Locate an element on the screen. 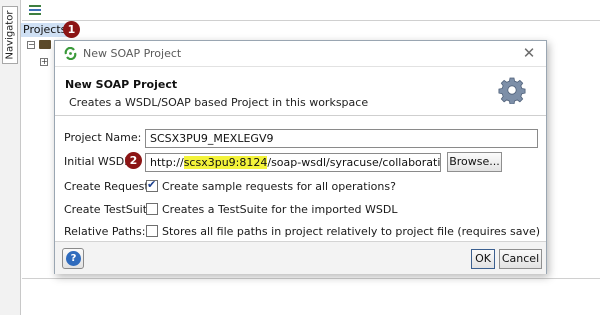  dialog-footer: ? OK Cancel is located at coordinates (300, 257).